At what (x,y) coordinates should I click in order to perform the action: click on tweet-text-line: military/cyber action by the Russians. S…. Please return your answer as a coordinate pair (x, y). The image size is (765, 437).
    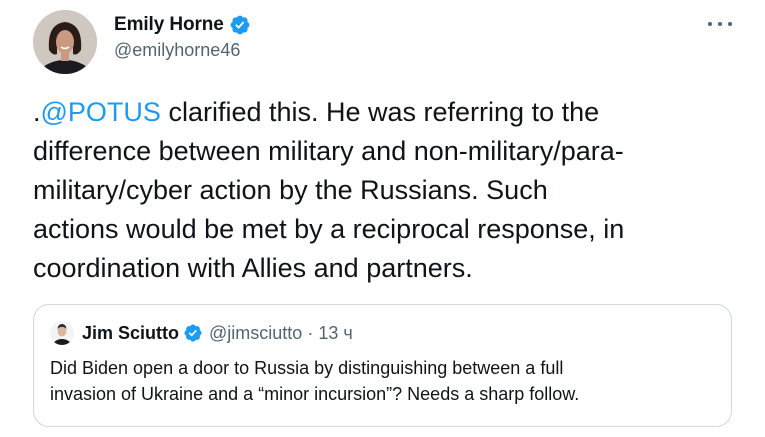
    Looking at the image, I should click on (290, 190).